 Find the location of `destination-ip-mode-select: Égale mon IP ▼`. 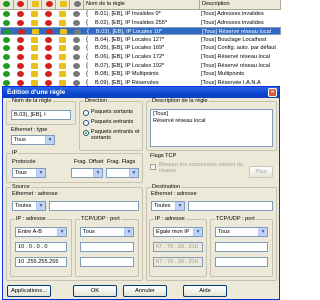

destination-ip-mode-select: Égale mon IP ▼ is located at coordinates (178, 232).